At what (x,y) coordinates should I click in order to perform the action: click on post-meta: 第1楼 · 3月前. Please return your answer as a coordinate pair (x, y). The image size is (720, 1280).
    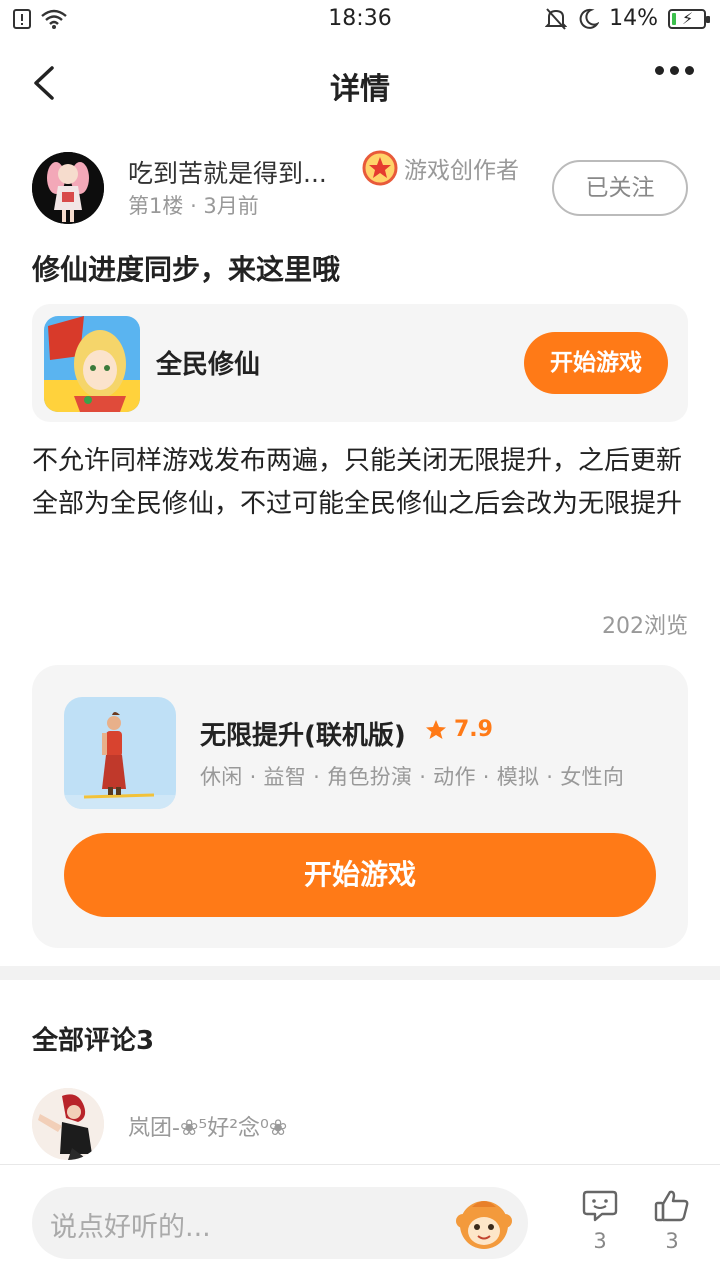
    Looking at the image, I should click on (193, 205).